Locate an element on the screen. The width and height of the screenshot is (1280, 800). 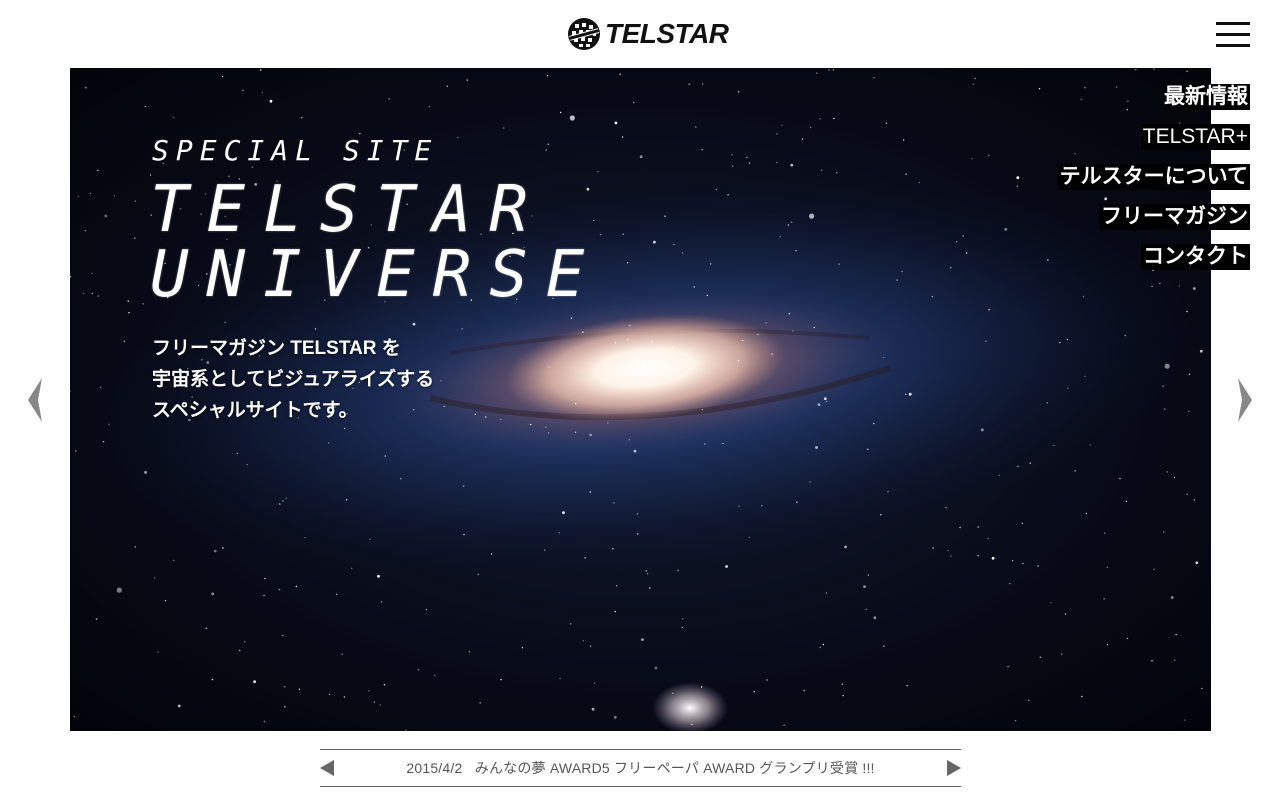
nav-item-contact: コンタクト is located at coordinates (1195, 257).